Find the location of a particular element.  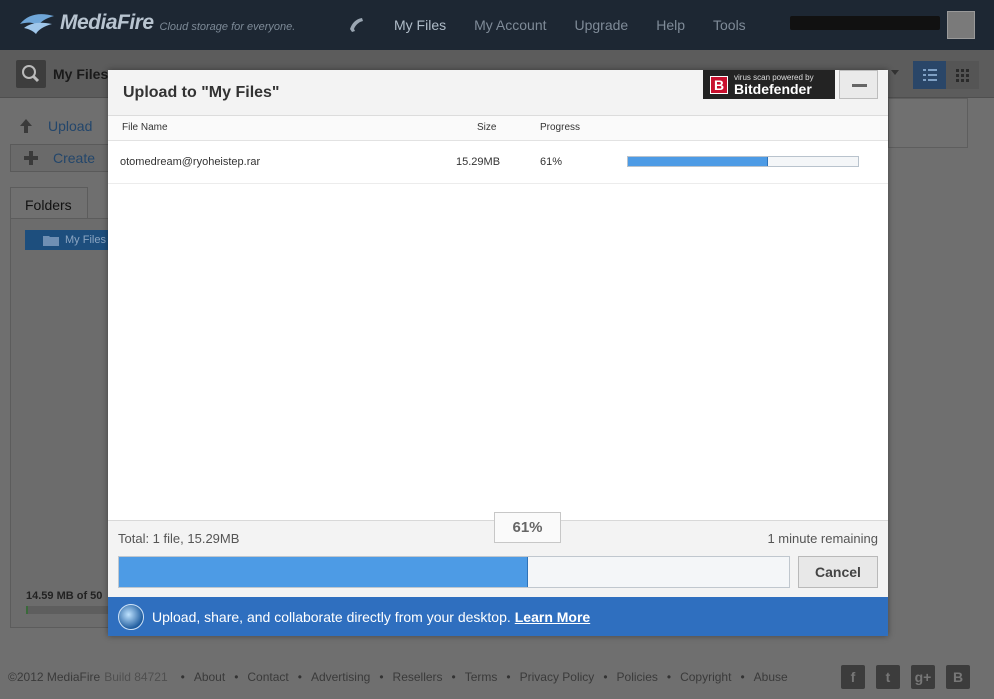

user-avatar-icon is located at coordinates (961, 25).